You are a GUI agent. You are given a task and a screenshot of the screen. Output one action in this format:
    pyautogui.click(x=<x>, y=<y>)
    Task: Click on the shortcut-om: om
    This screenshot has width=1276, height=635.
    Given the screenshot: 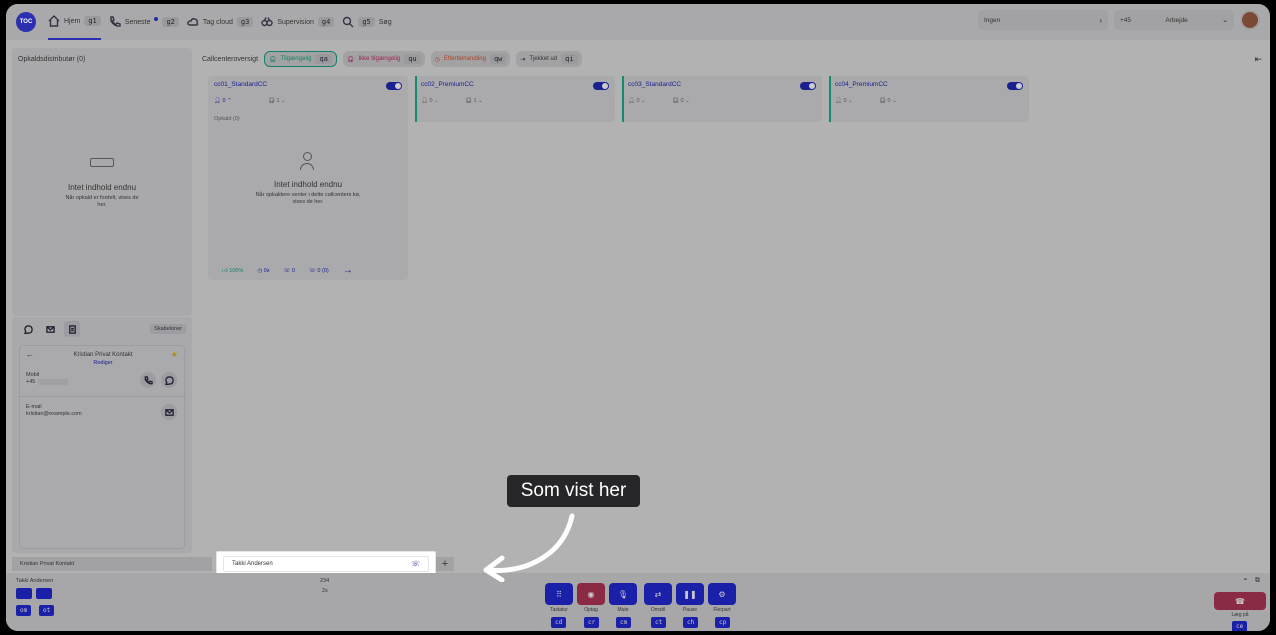 What is the action you would take?
    pyautogui.click(x=24, y=610)
    